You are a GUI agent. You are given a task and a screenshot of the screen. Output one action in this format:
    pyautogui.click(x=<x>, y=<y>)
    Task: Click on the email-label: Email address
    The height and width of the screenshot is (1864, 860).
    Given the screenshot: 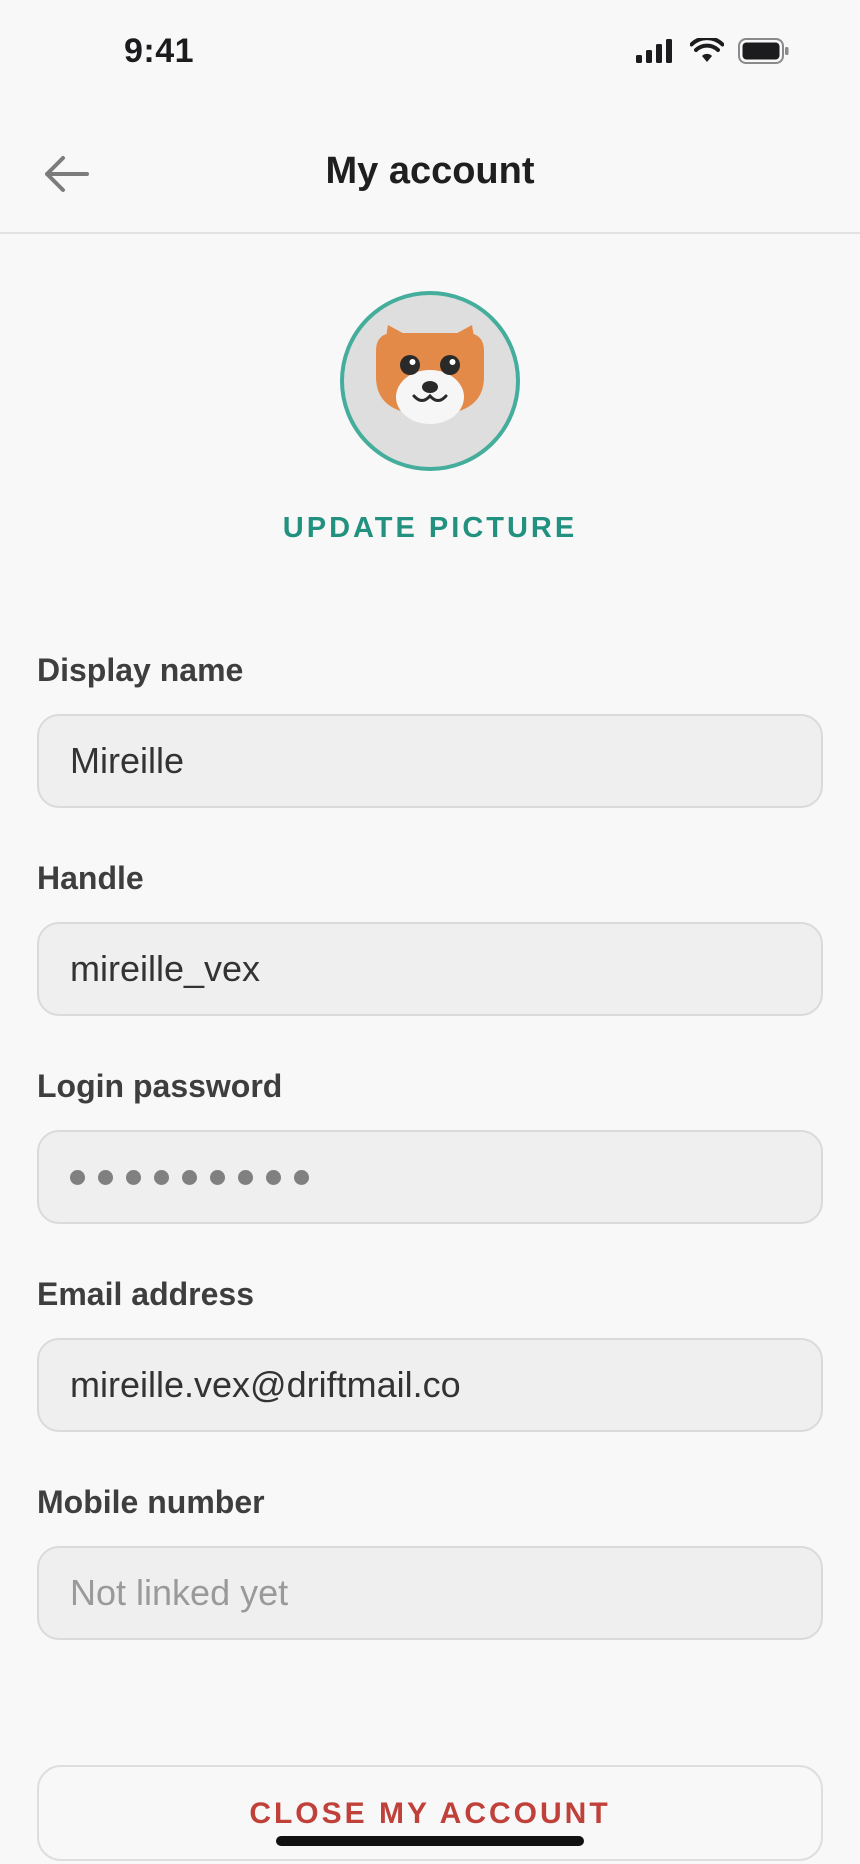 What is the action you would take?
    pyautogui.click(x=145, y=1294)
    